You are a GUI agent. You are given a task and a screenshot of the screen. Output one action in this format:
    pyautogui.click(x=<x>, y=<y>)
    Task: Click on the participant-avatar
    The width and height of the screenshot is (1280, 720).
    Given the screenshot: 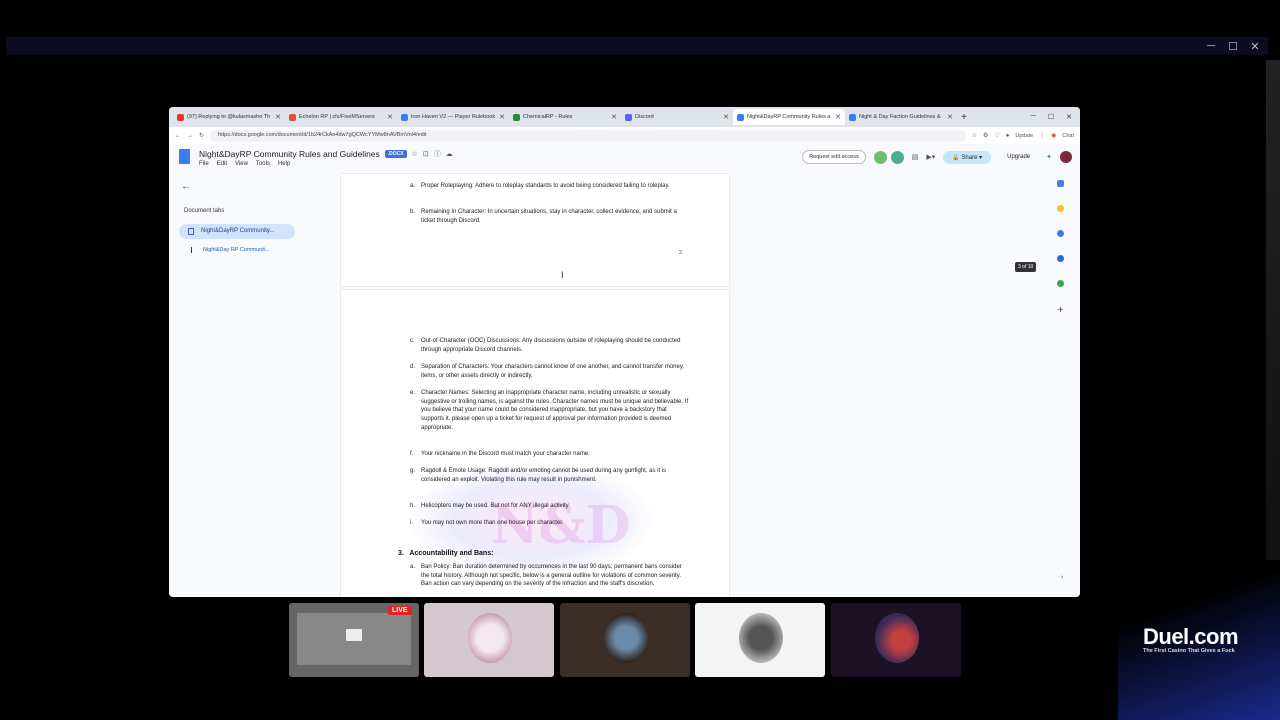 What is the action you would take?
    pyautogui.click(x=761, y=638)
    